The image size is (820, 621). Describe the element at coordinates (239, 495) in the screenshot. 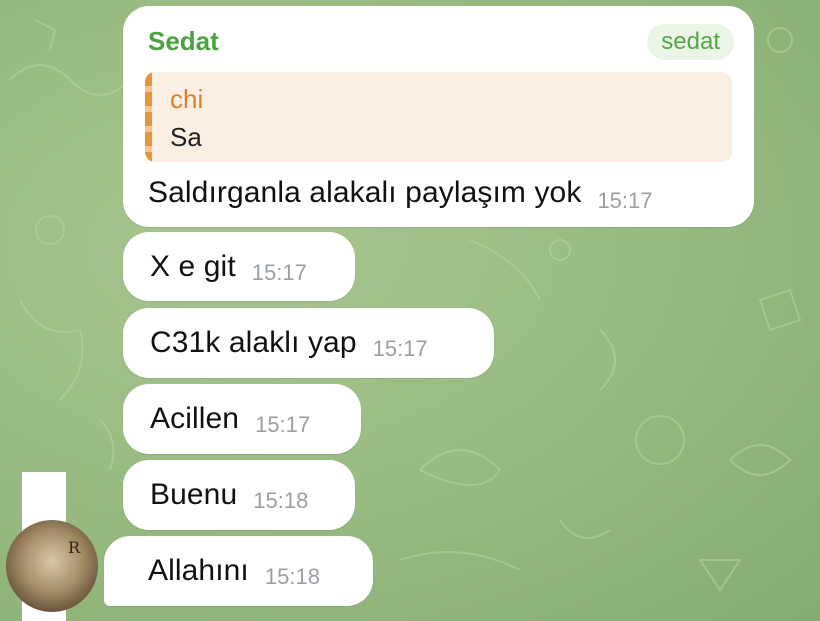

I see `message-bubble: Buenu 15:18` at that location.